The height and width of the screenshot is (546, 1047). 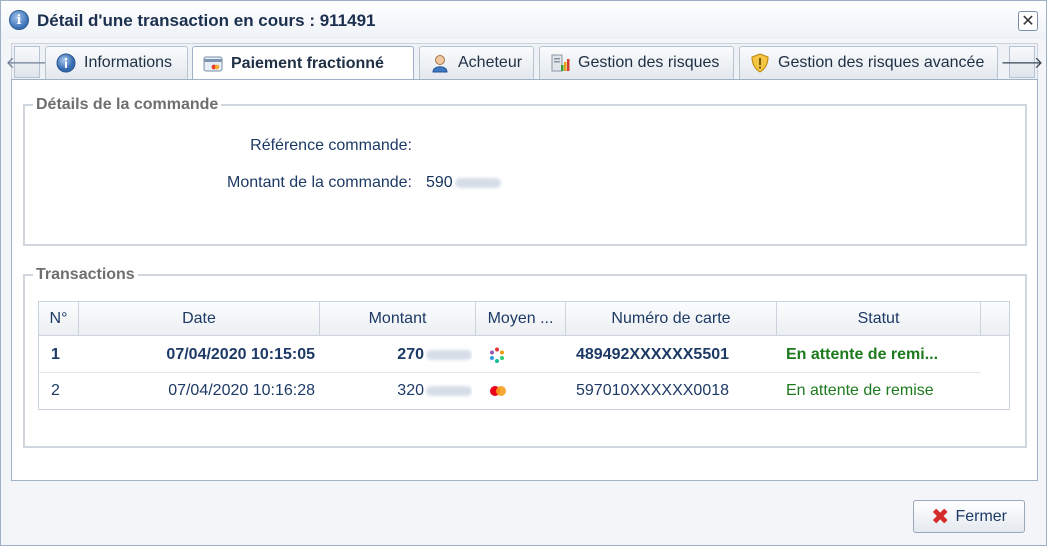 What do you see at coordinates (55, 390) in the screenshot?
I see `row-number: 2` at bounding box center [55, 390].